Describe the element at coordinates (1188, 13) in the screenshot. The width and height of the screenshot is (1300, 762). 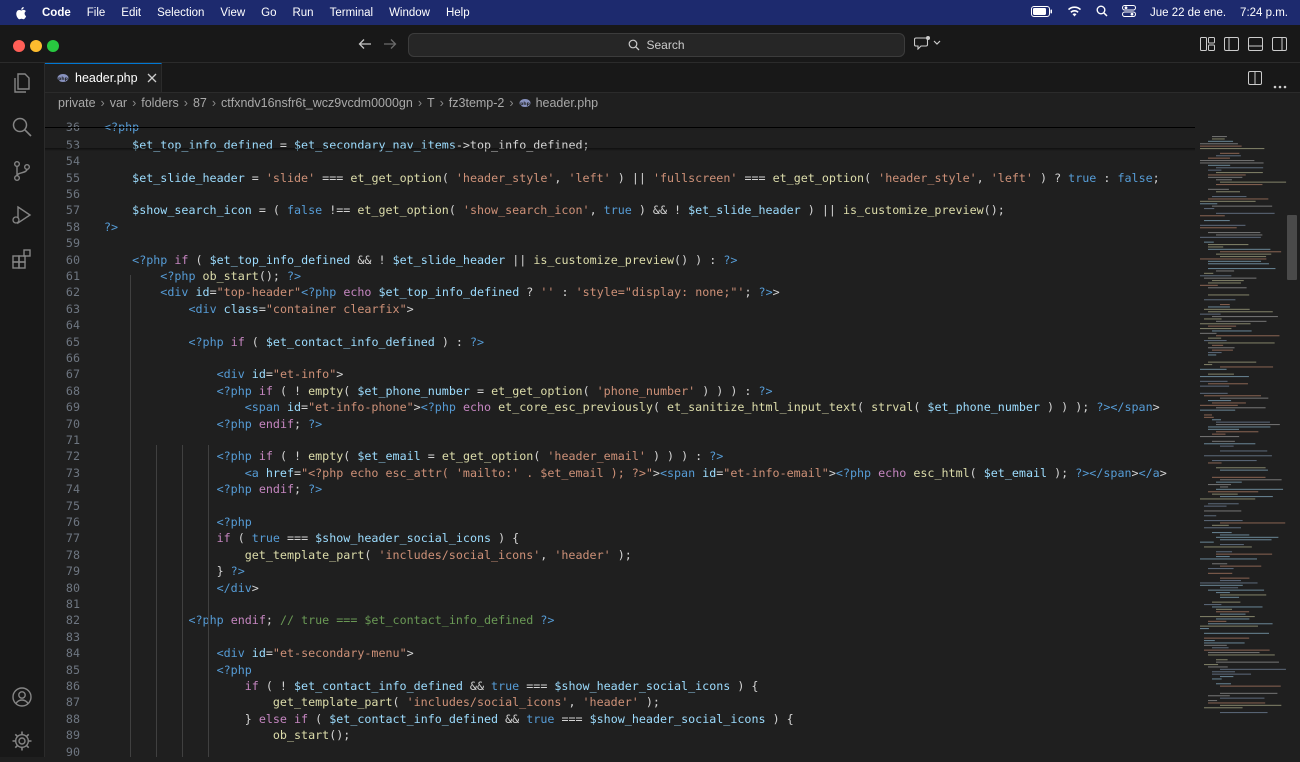
I see `menubar-date: Jue 22 de ene.` at that location.